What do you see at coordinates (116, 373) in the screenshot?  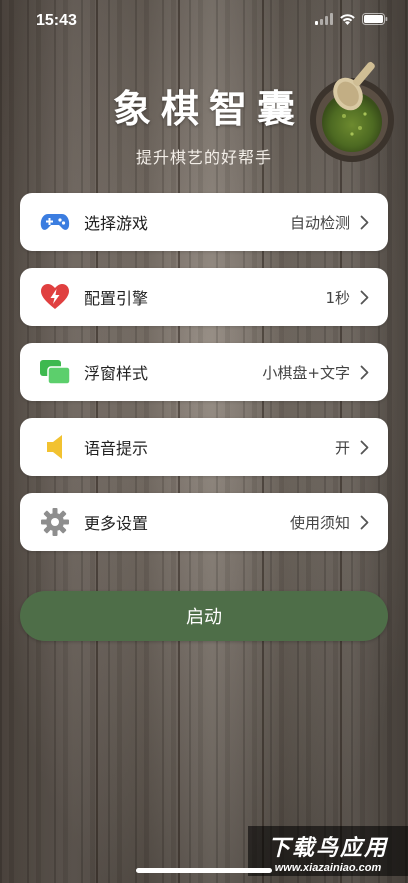 I see `settings-item-label: 浮窗样式` at bounding box center [116, 373].